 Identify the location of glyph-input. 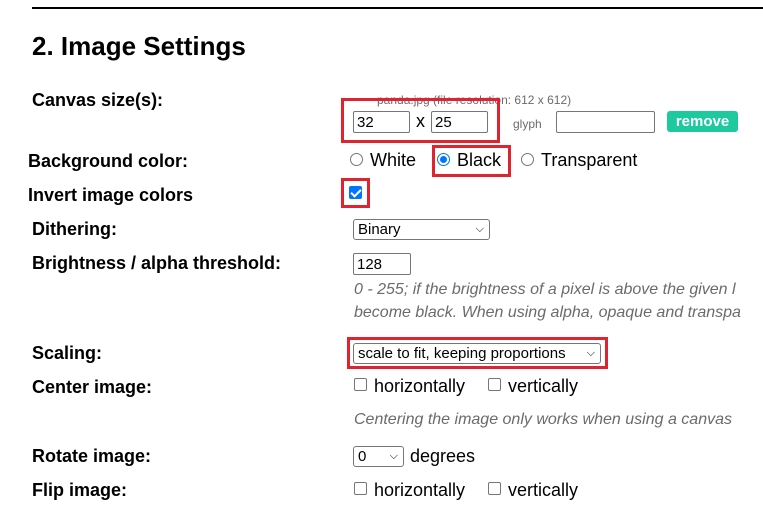
(605, 122).